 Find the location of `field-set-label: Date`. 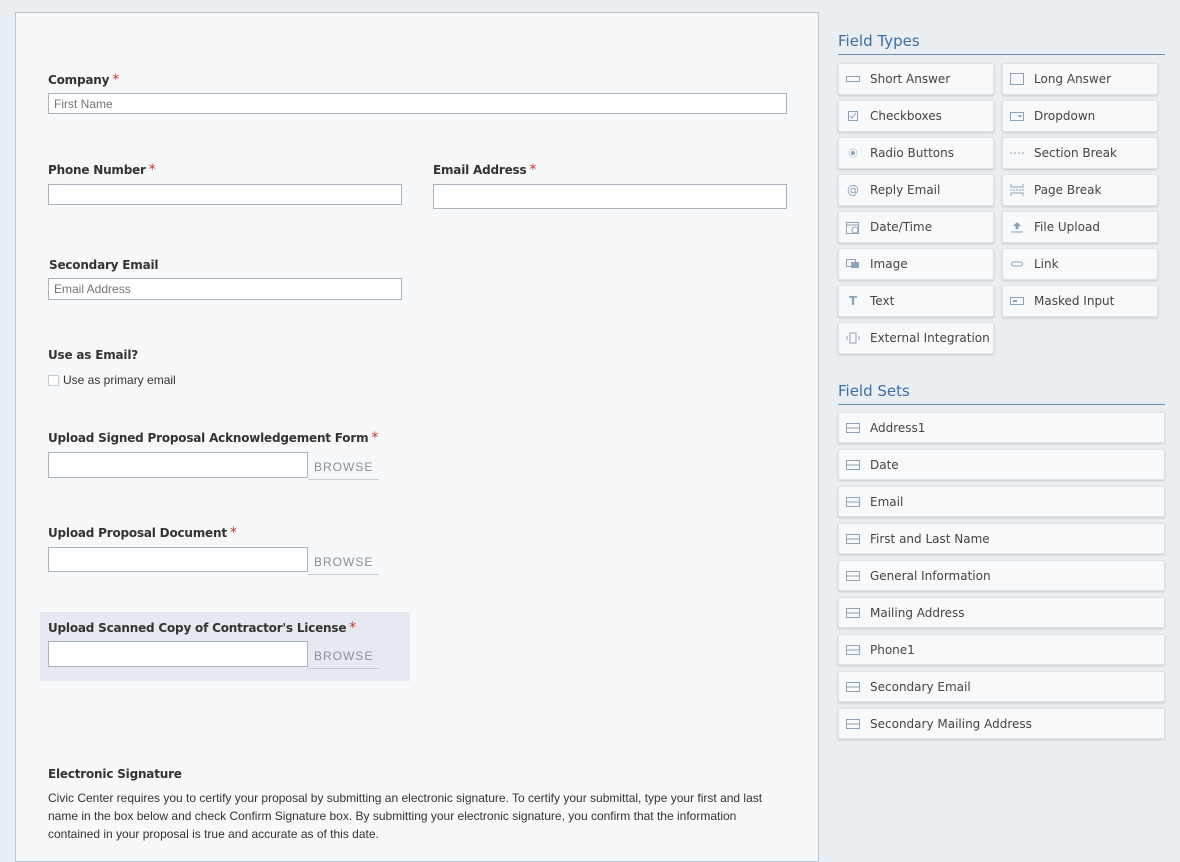

field-set-label: Date is located at coordinates (884, 464).